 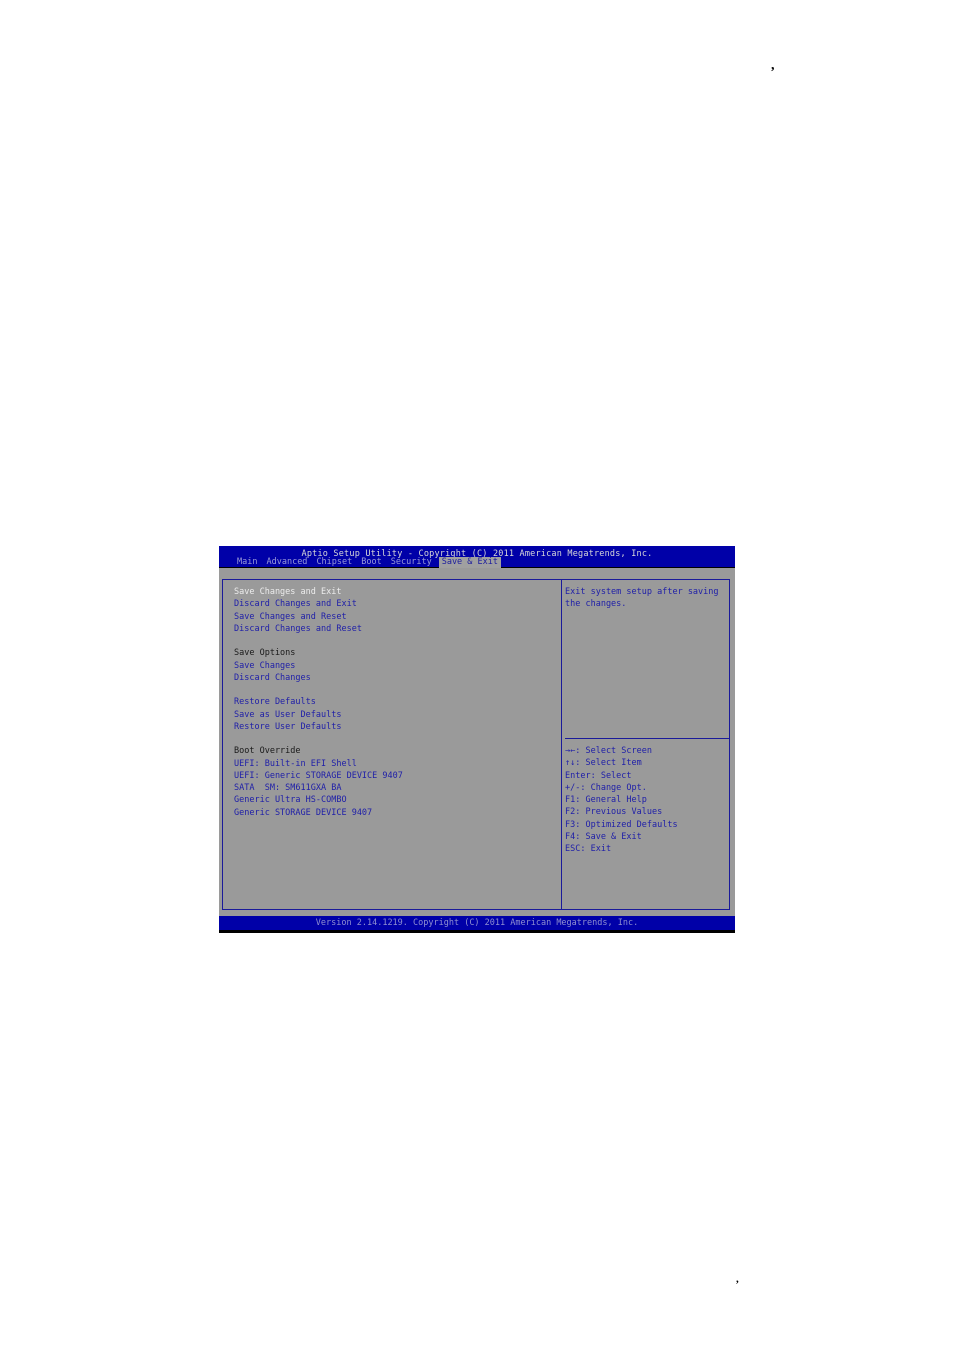 I want to click on menu-item-restore-user-defaults: Restore User Defaults, so click(x=318, y=727).